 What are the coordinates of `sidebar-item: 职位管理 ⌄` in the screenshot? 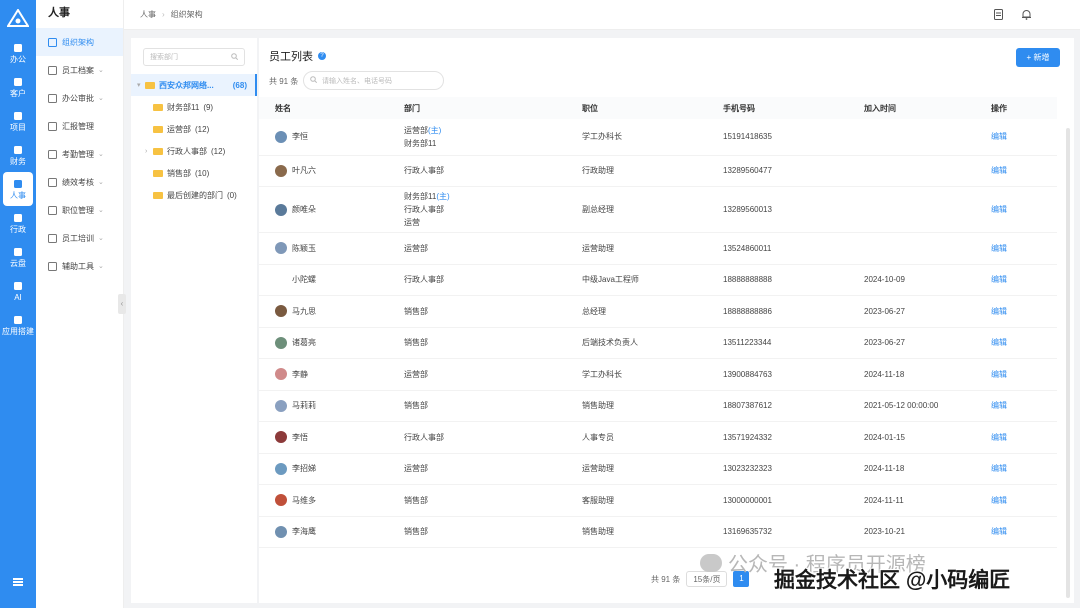 It's located at (79, 210).